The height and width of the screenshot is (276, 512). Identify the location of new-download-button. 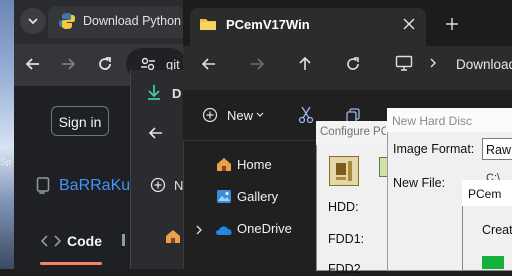
(158, 185).